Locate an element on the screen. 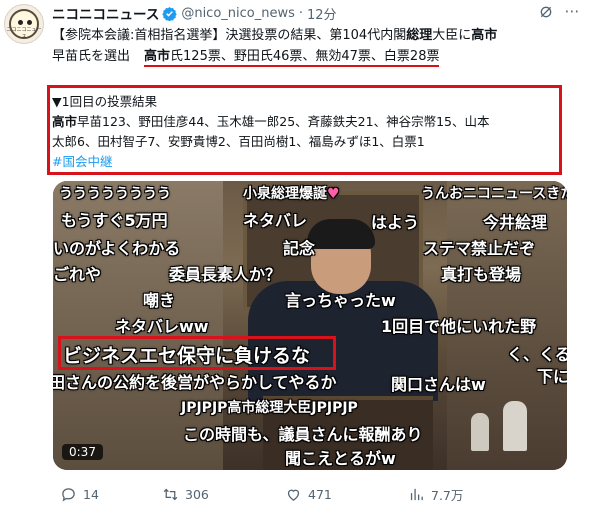 The image size is (590, 514). comment: 下に is located at coordinates (552, 376).